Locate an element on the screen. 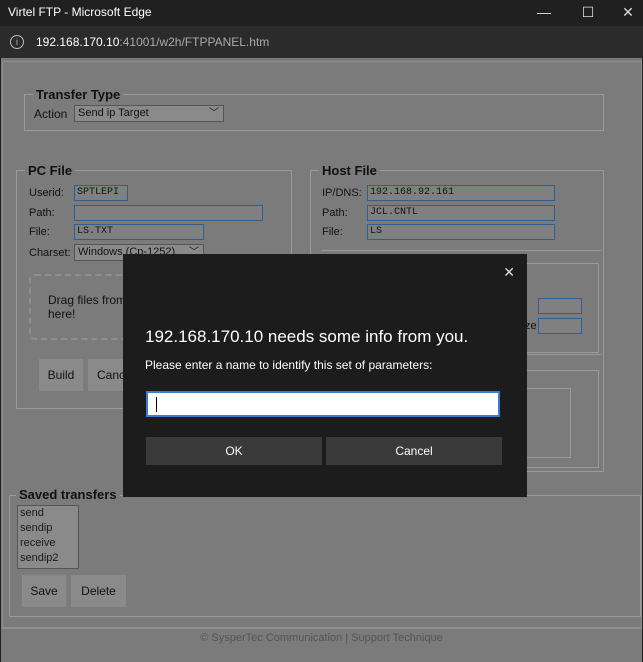 The height and width of the screenshot is (662, 643). url-path: :41001/w2h/FTPPANEL.htm is located at coordinates (194, 42).